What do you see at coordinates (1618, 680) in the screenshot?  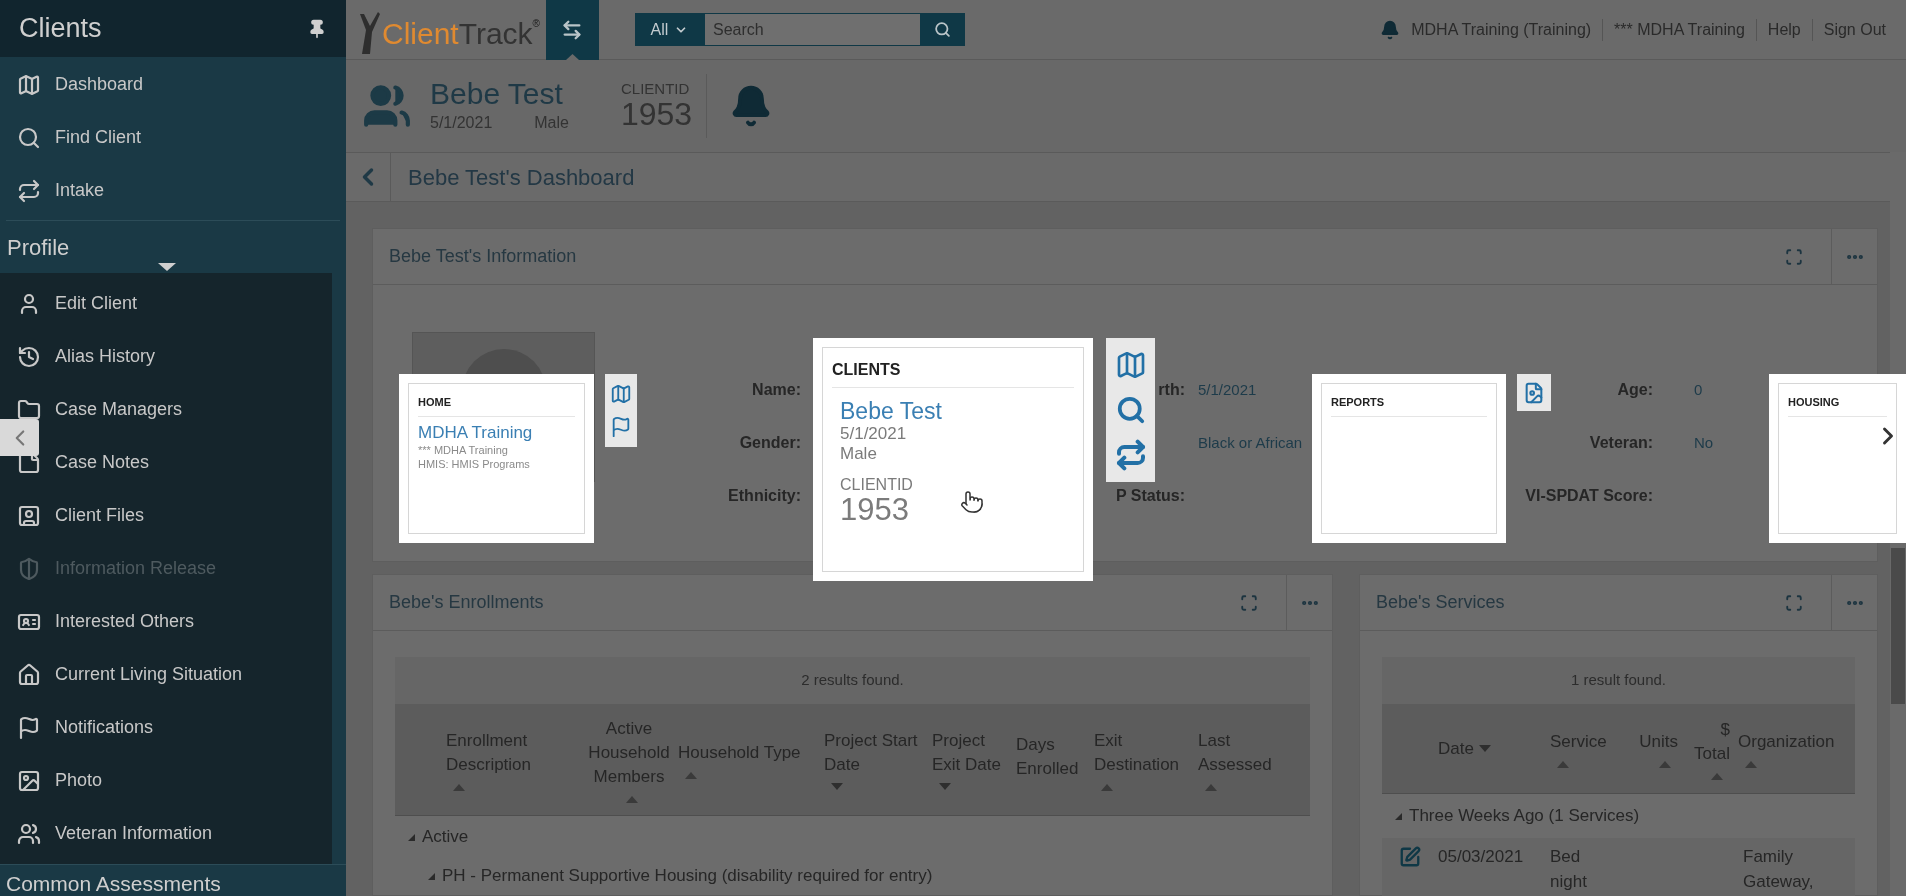 I see `results-count: 1 result found.` at bounding box center [1618, 680].